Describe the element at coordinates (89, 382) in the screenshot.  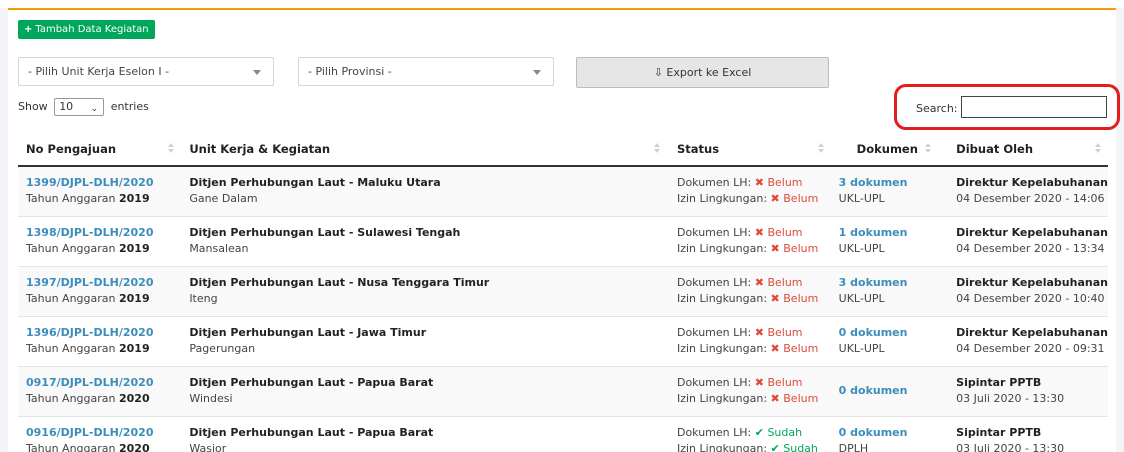
I see `pengajuan-code-link: 0917/DJPL-DLH/2020` at that location.